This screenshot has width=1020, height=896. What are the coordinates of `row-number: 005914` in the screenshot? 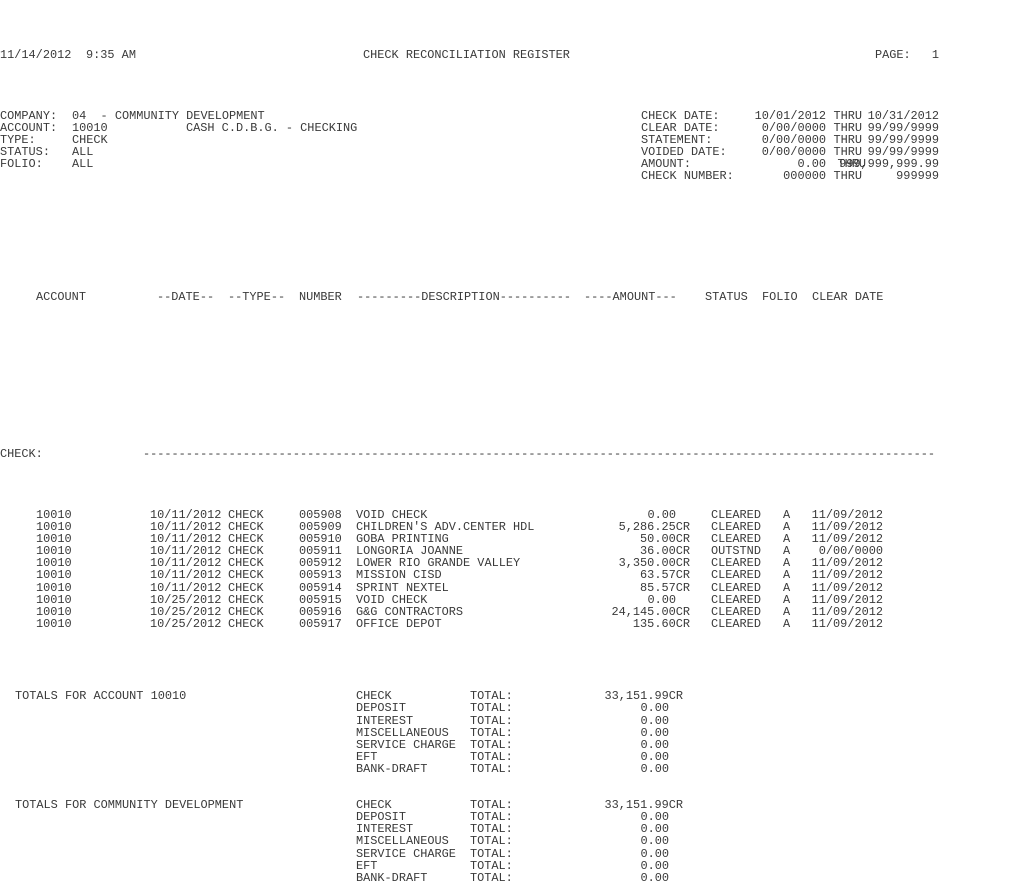 It's located at (320, 587).